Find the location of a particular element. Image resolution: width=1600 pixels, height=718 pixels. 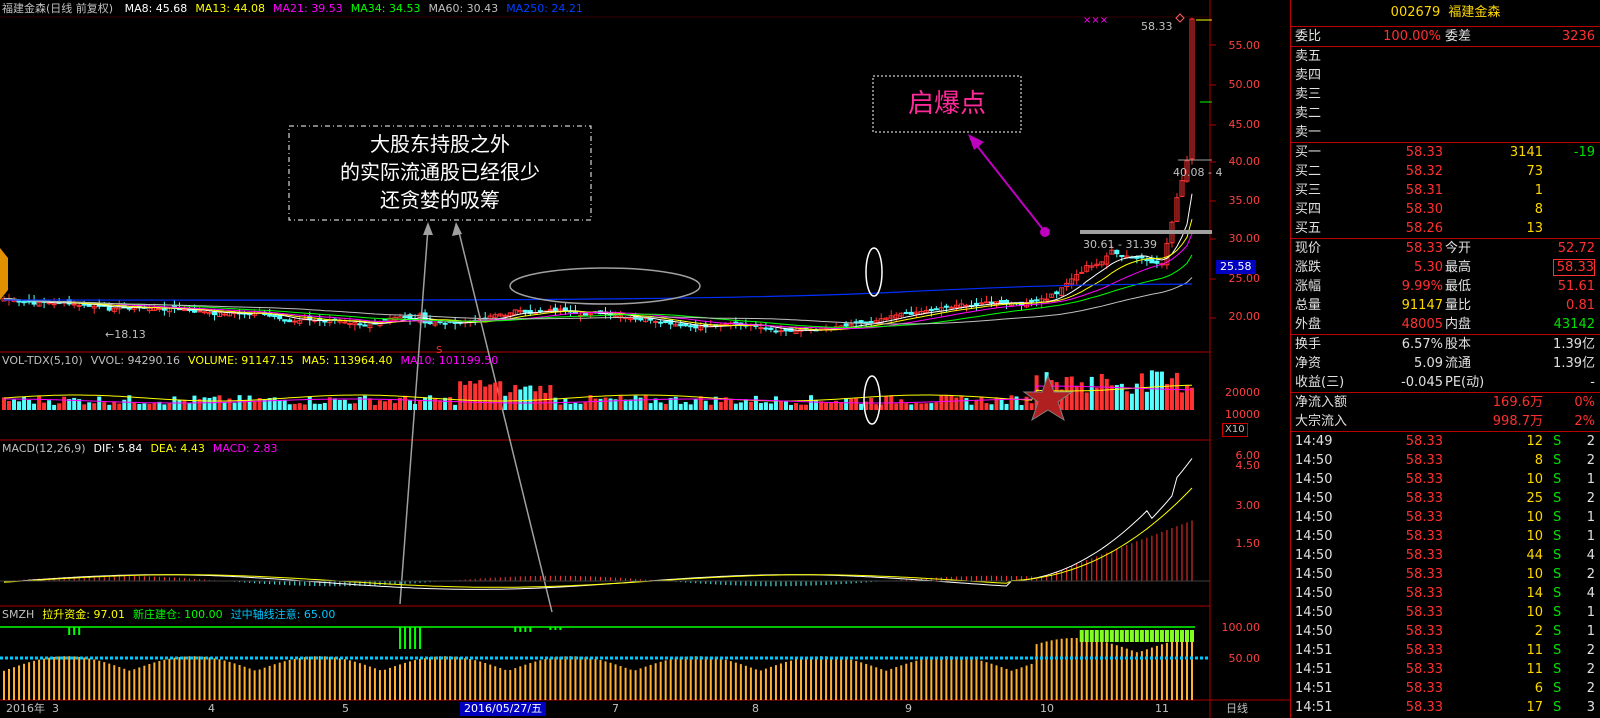

macd-axis-label: 1.50 is located at coordinates (1248, 543).